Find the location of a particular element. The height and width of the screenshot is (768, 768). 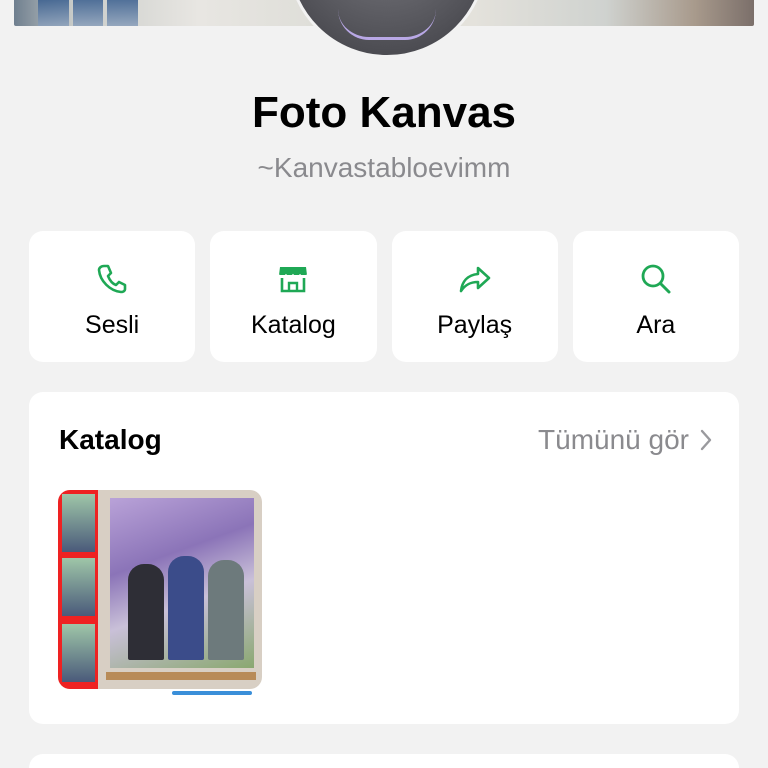

storefront-icon is located at coordinates (293, 280).